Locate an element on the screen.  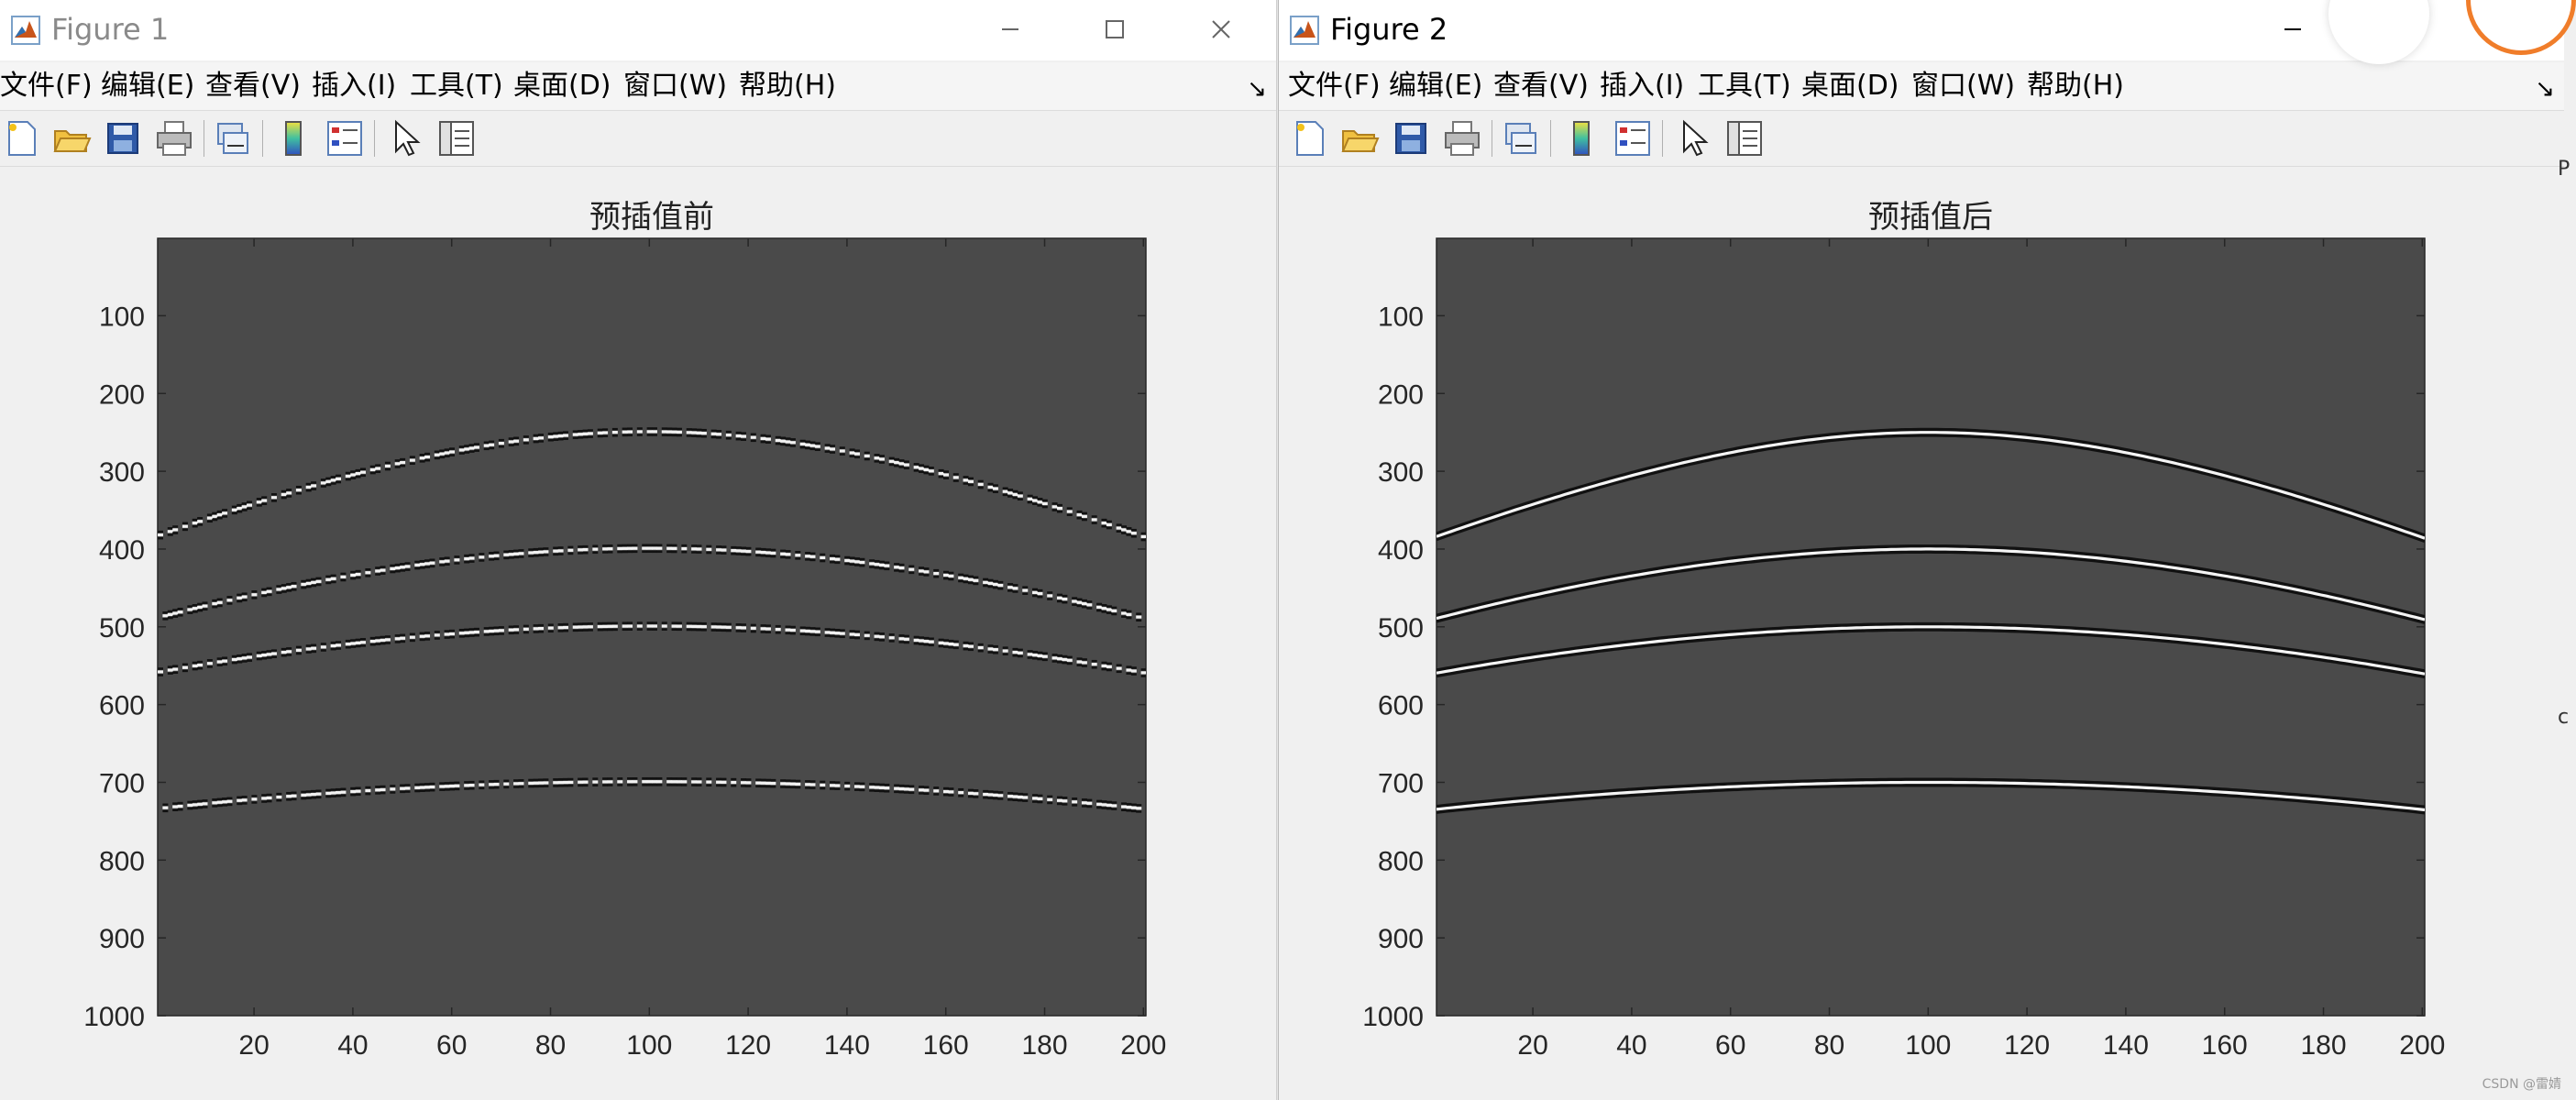
titlebar: Figure 1 is located at coordinates (638, 30).